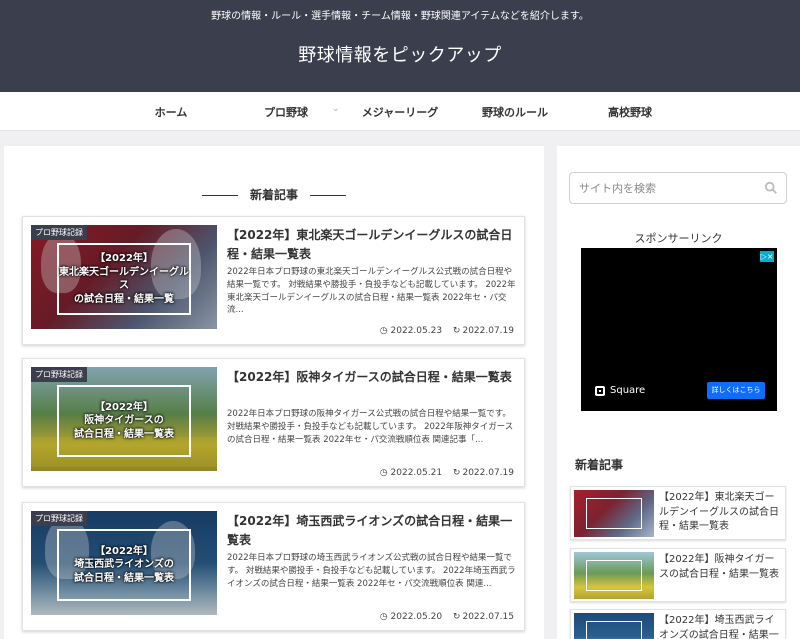  I want to click on recent-post-title: 【2022年】埼玉西武ライオンズの試合日程・結果一, so click(721, 626).